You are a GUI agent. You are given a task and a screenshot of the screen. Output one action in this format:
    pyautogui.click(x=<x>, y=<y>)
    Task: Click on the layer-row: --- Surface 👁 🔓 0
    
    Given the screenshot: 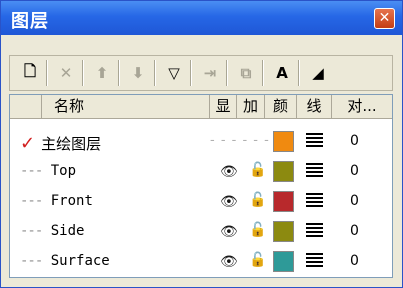 What is the action you would take?
    pyautogui.click(x=201, y=262)
    